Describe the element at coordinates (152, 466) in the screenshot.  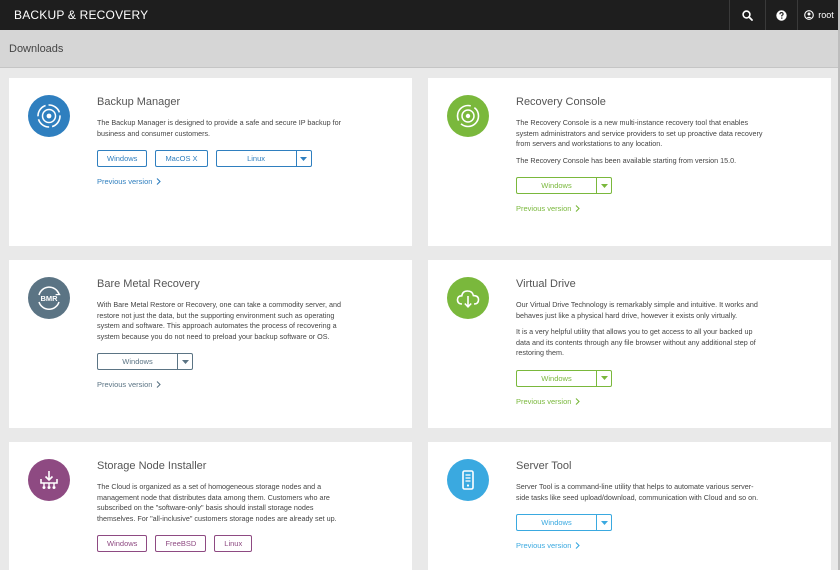
I see `card-title: Storage Node Installer` at that location.